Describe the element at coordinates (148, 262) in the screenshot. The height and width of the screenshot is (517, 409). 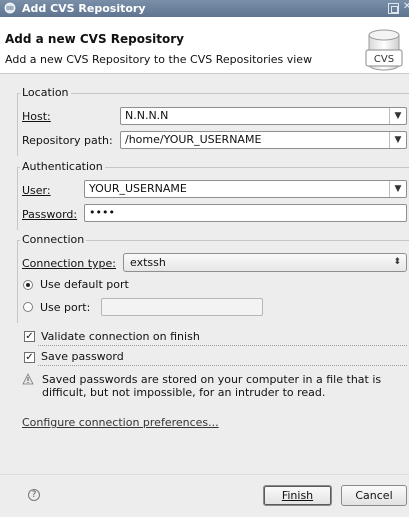
I see `connection-type-value: extssh` at that location.